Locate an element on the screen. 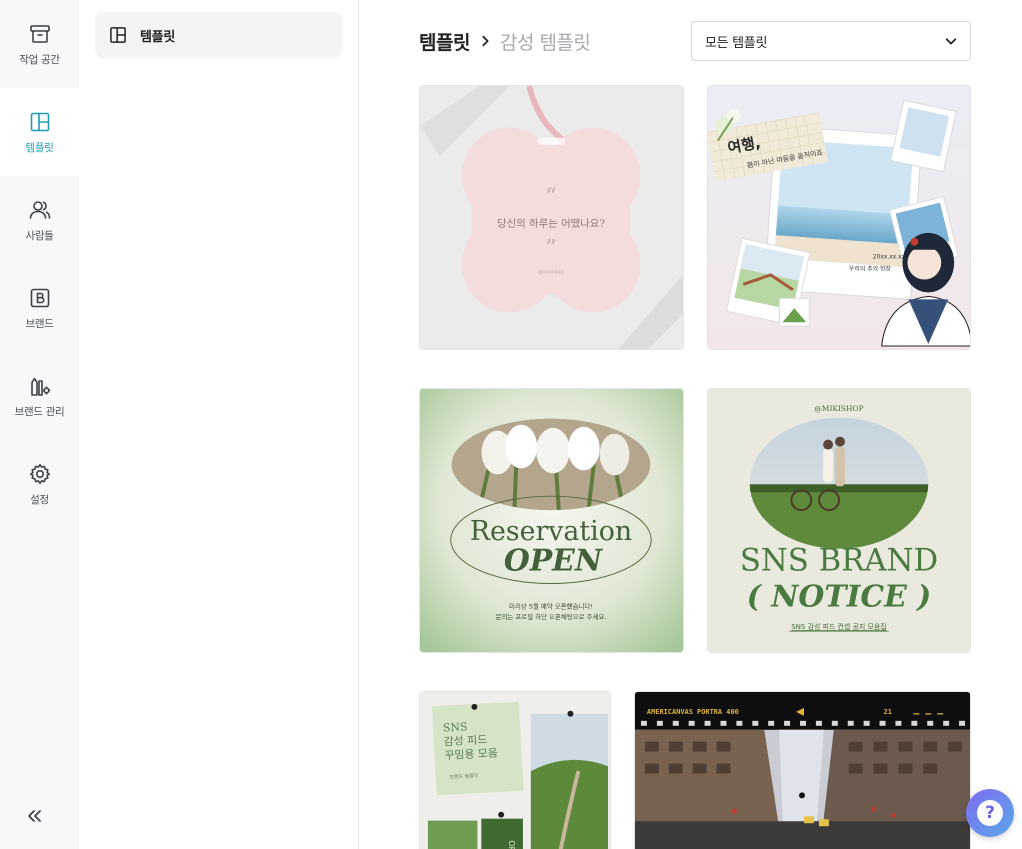 This screenshot has width=1022, height=849. template-card-travel-collage: 여행, 몸이 아닌 마음을 움직이죠 20xx.xx.xx 우리의 추억 한장 is located at coordinates (839, 217).